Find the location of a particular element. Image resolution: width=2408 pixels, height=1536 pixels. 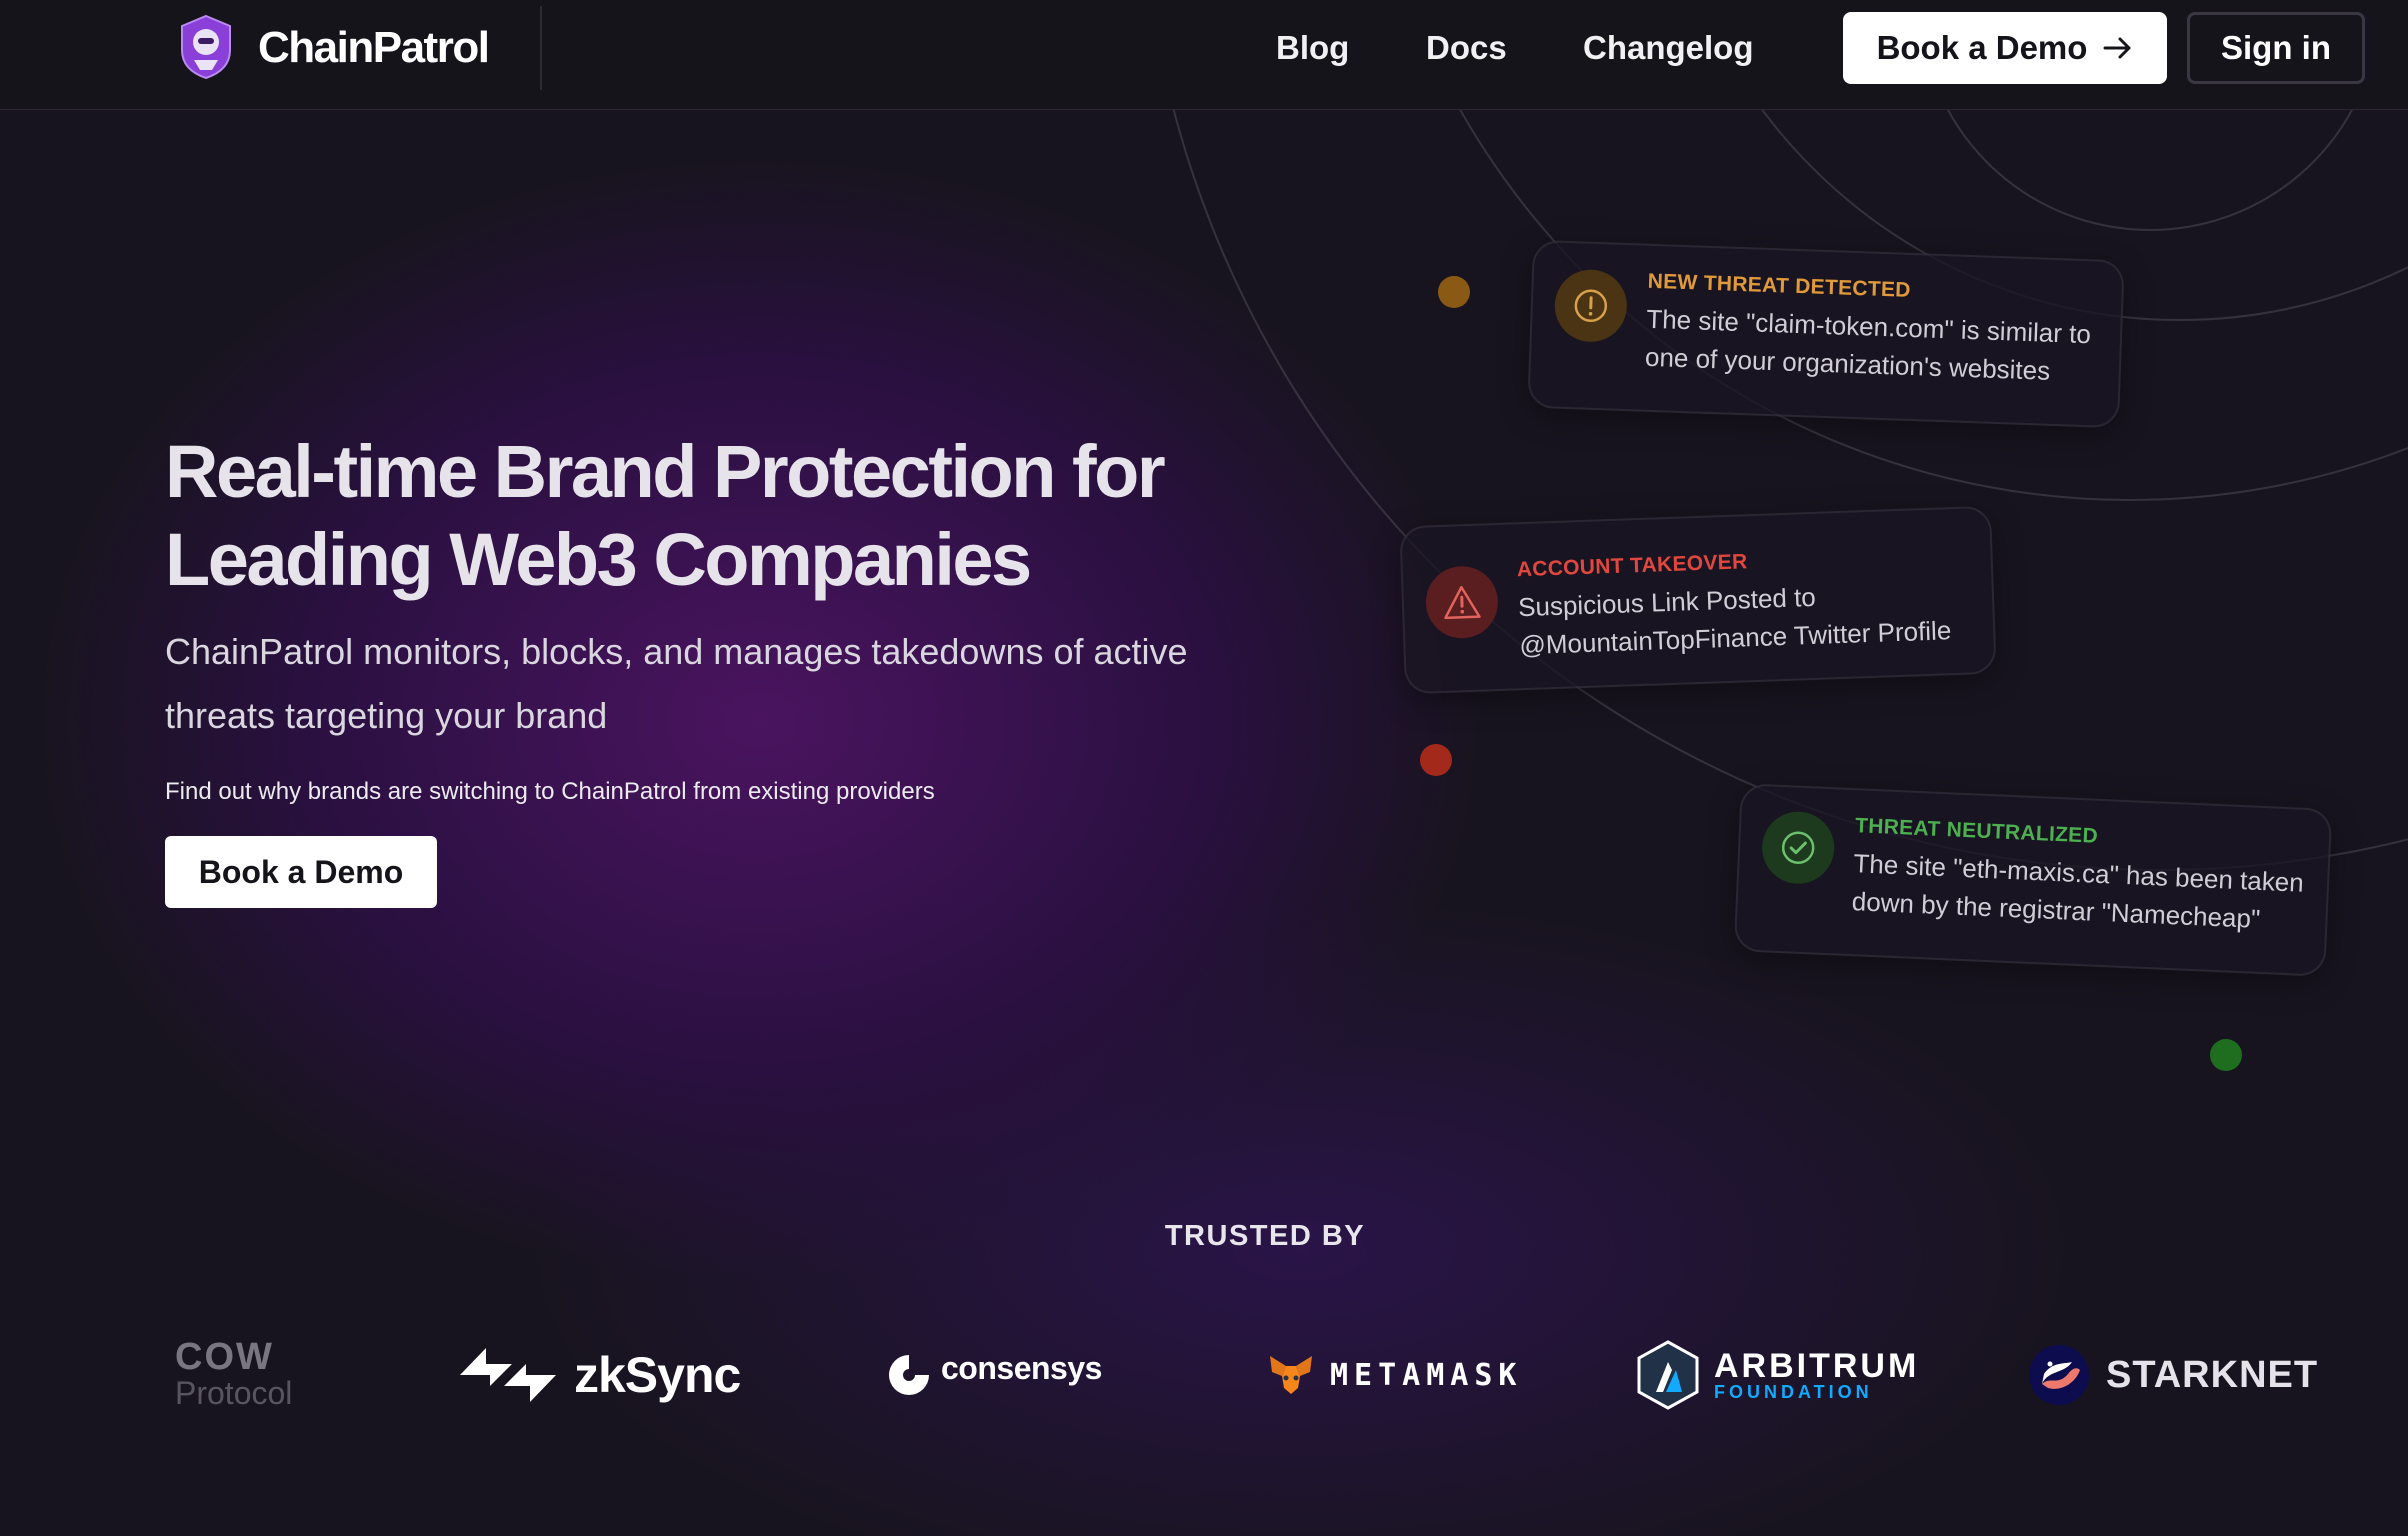

book-demo-hero-button: Book a Demo is located at coordinates (301, 872).